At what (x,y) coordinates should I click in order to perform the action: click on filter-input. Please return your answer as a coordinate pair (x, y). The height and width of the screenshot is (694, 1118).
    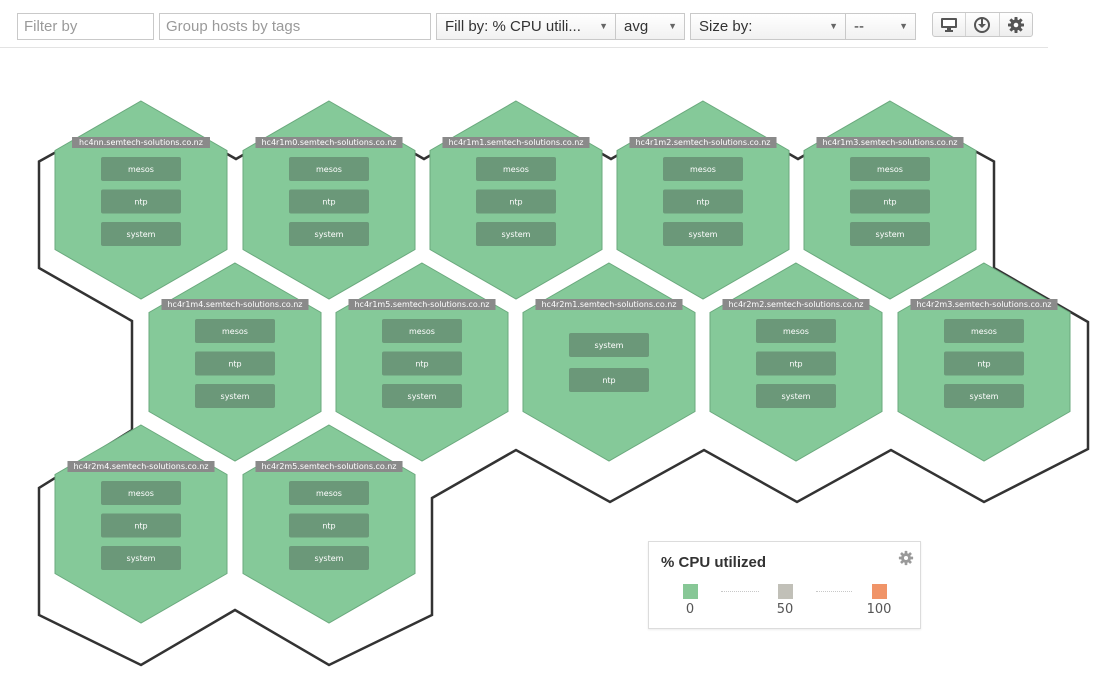
    Looking at the image, I should click on (85, 26).